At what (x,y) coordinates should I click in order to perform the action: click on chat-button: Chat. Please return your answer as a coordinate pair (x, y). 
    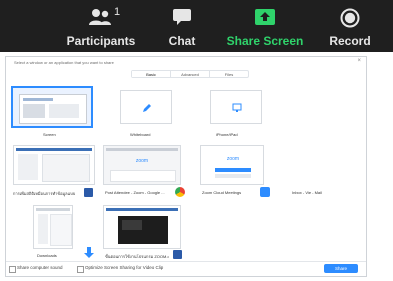
    Looking at the image, I should click on (182, 26).